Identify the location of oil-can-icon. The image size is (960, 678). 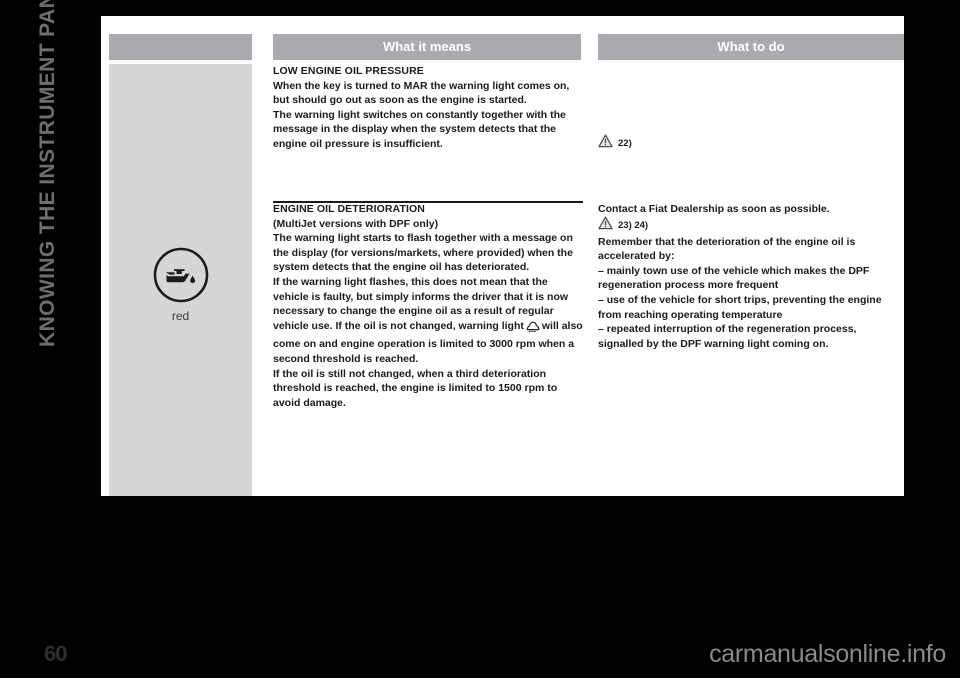
(180, 275).